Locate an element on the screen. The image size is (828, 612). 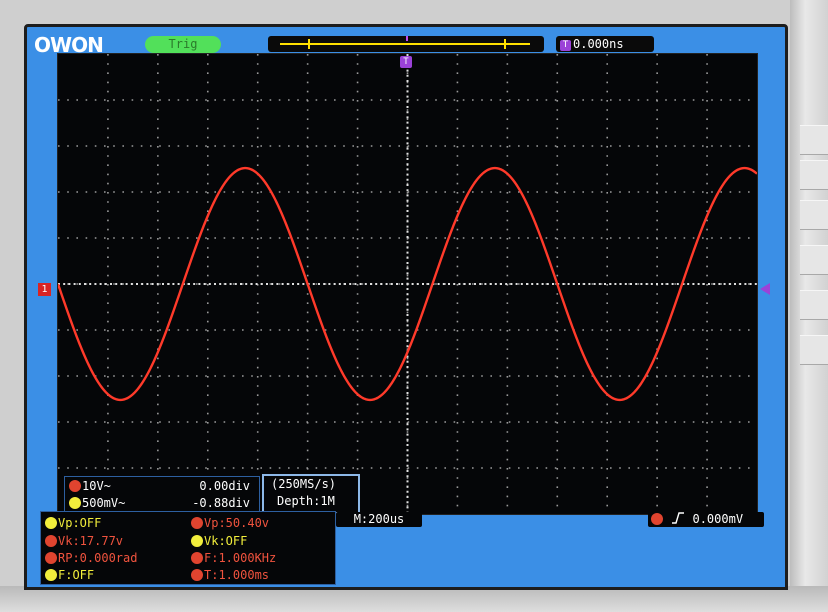
ch2-scale: 500mV~ is located at coordinates (104, 503).